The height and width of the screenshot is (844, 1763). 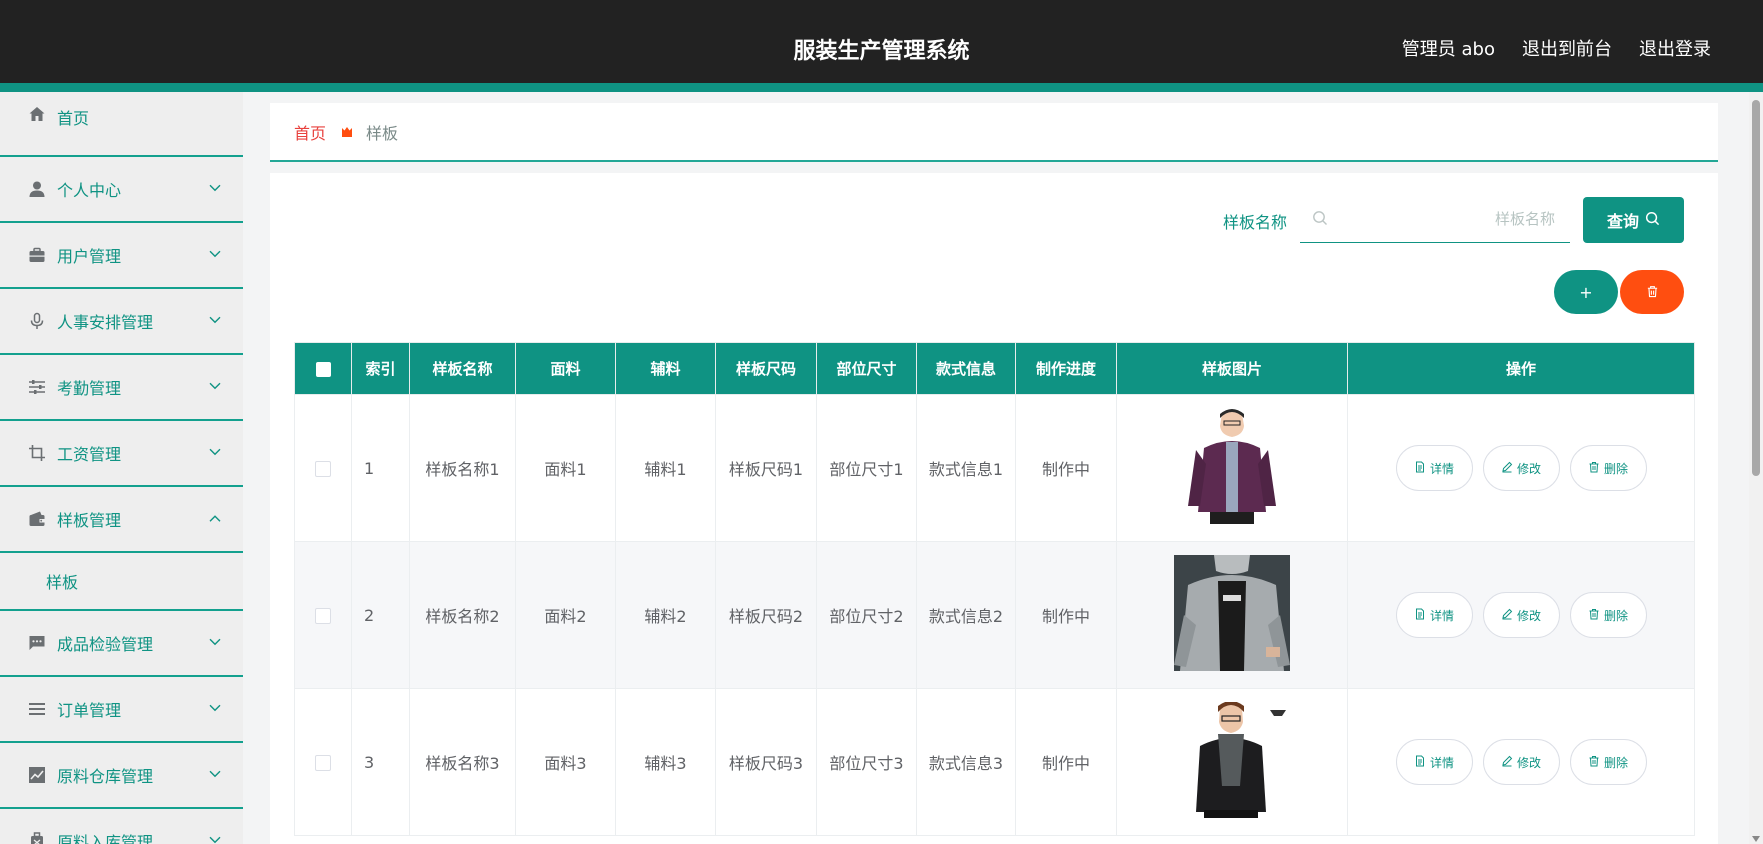 I want to click on sidebar-item-label: 原料入库管理, so click(x=105, y=838).